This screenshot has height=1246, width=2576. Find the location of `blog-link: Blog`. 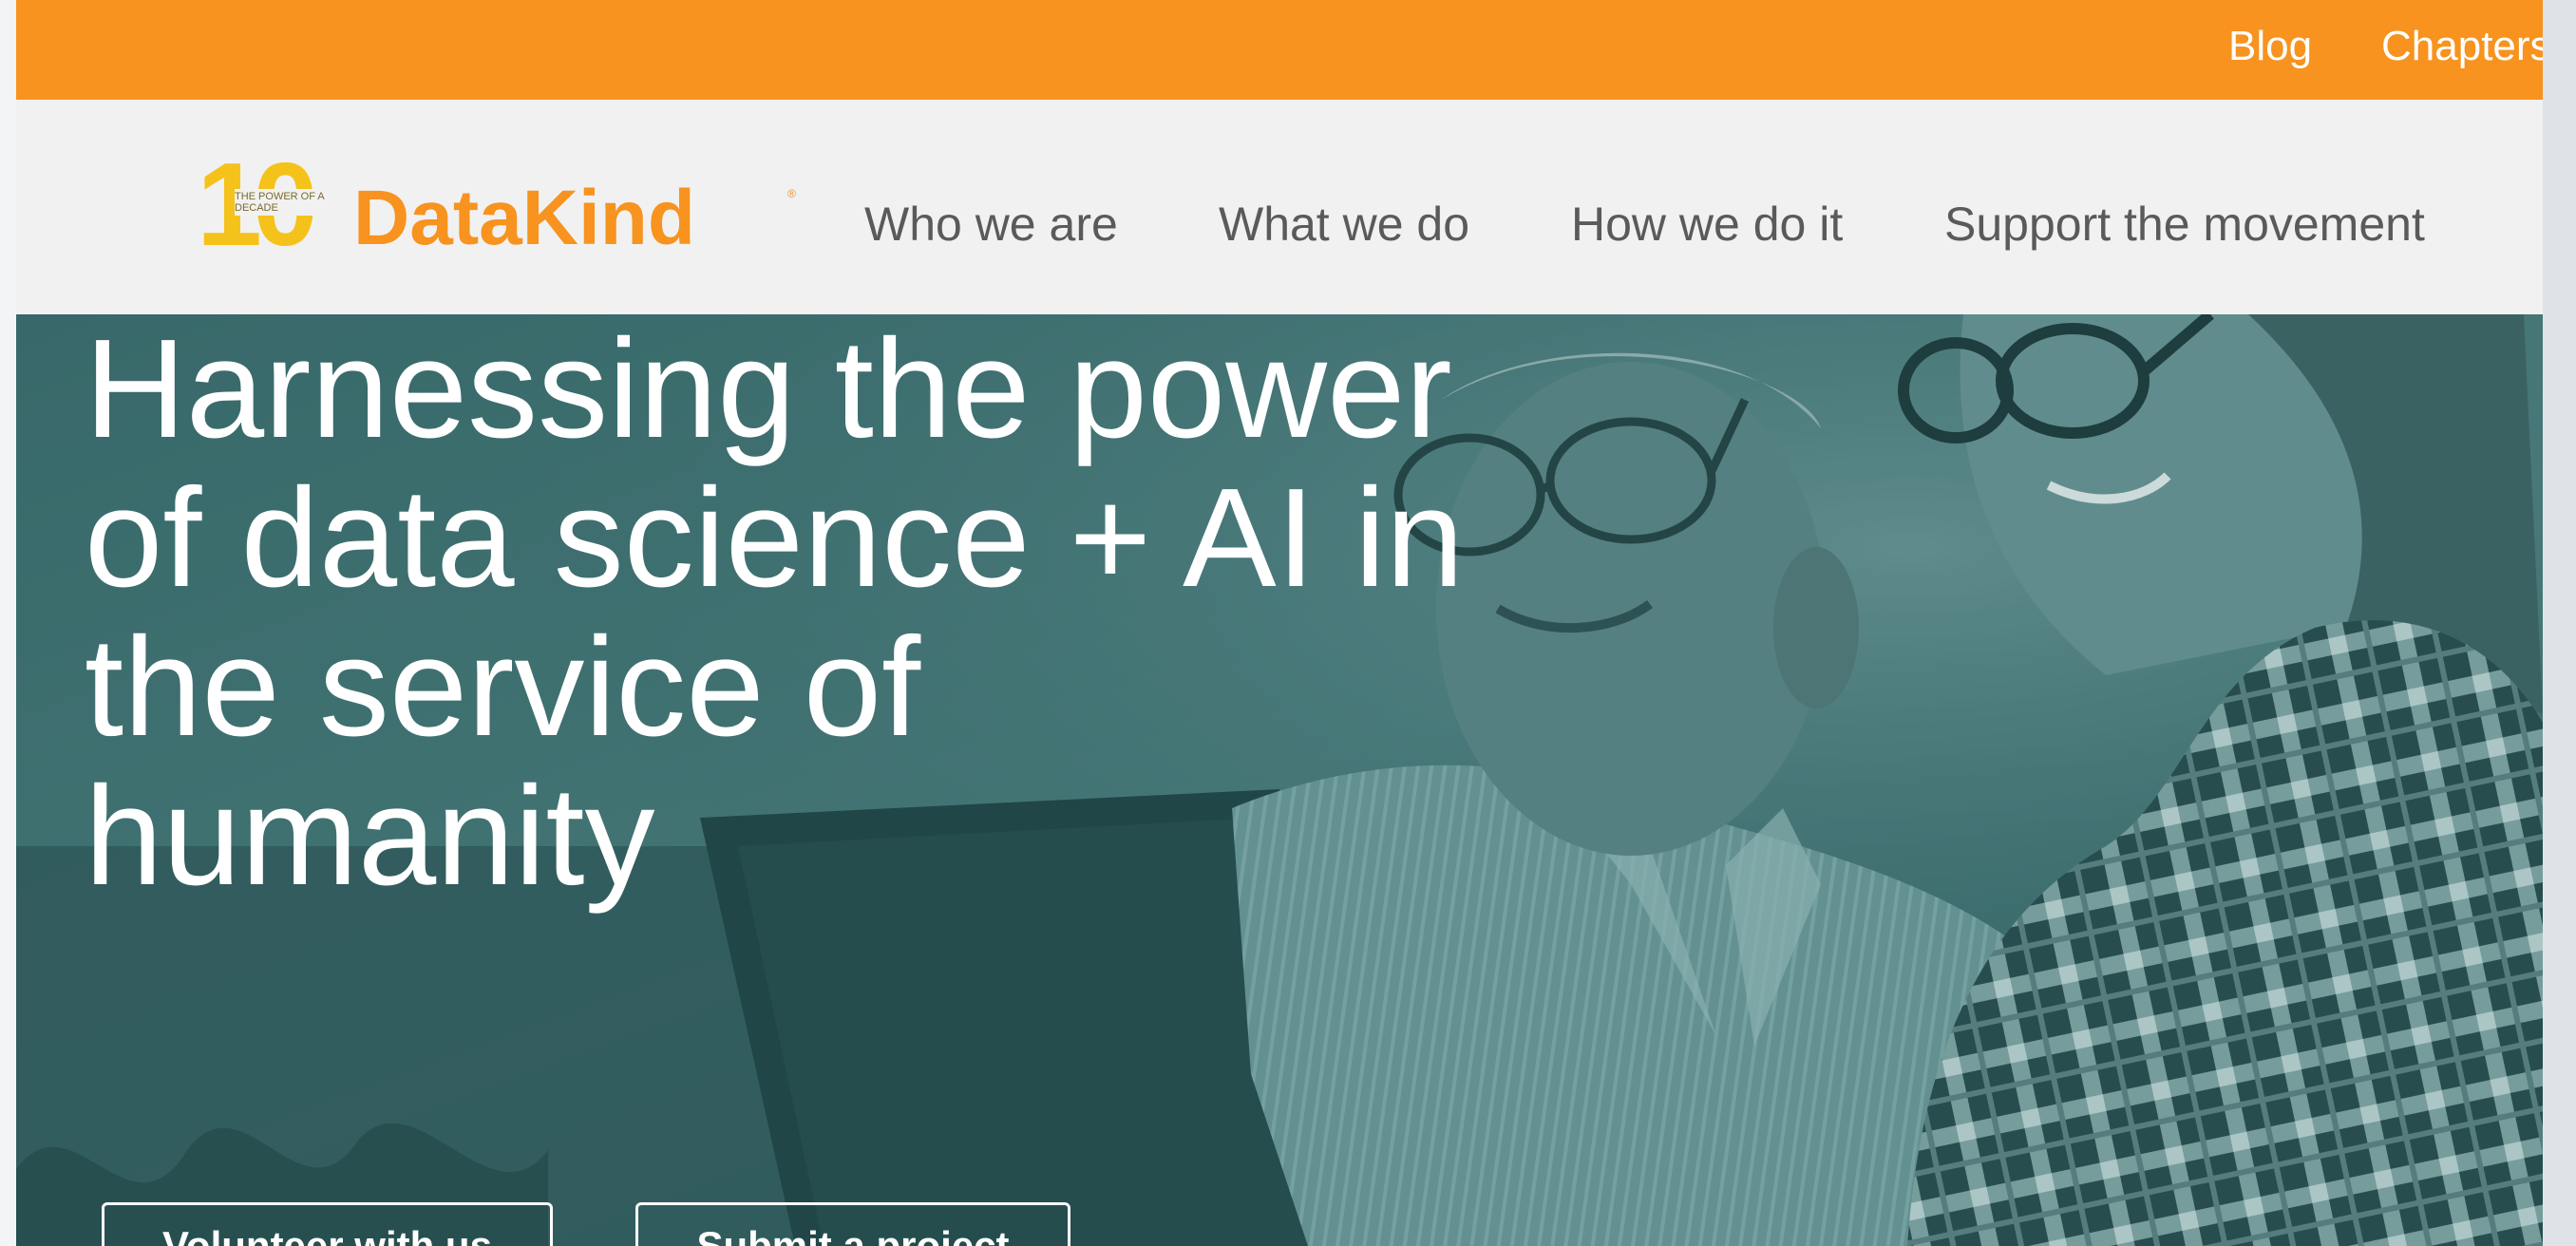

blog-link: Blog is located at coordinates (2270, 46).